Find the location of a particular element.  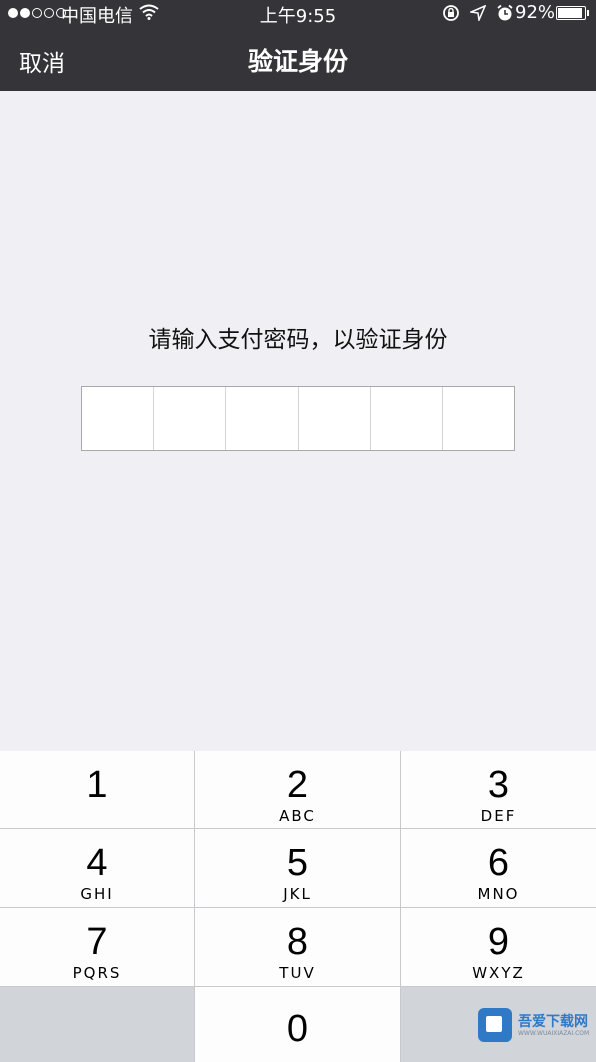

key-digit: 7 is located at coordinates (97, 942).